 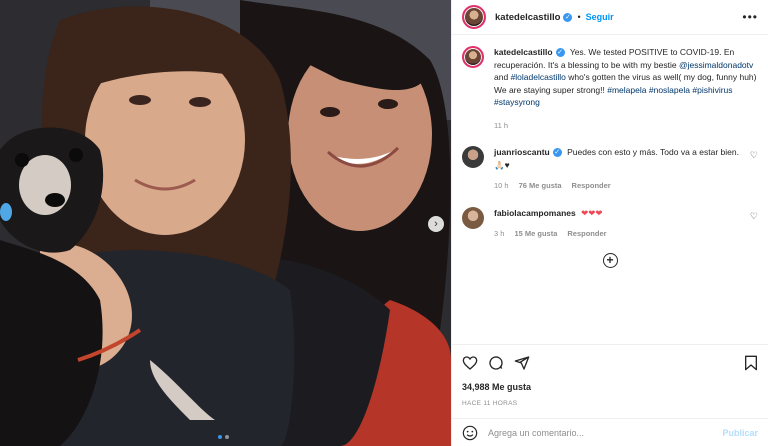 I want to click on caption-time: 11 h, so click(x=501, y=125).